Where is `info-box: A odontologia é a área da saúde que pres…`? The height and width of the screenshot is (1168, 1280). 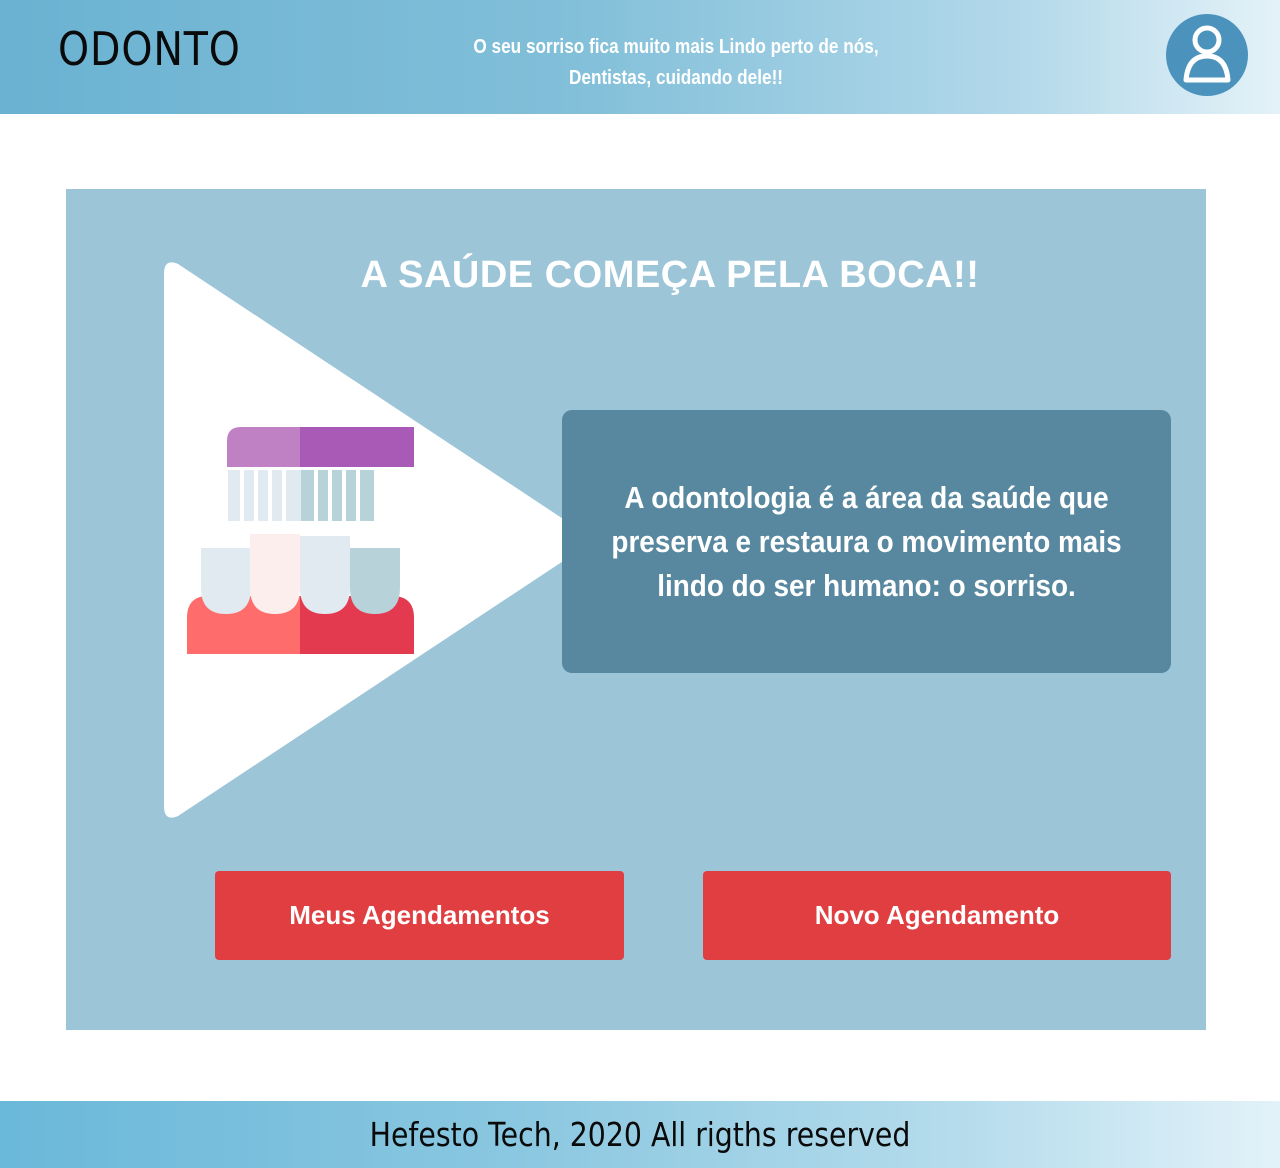
info-box: A odontologia é a área da saúde que pres… is located at coordinates (866, 541).